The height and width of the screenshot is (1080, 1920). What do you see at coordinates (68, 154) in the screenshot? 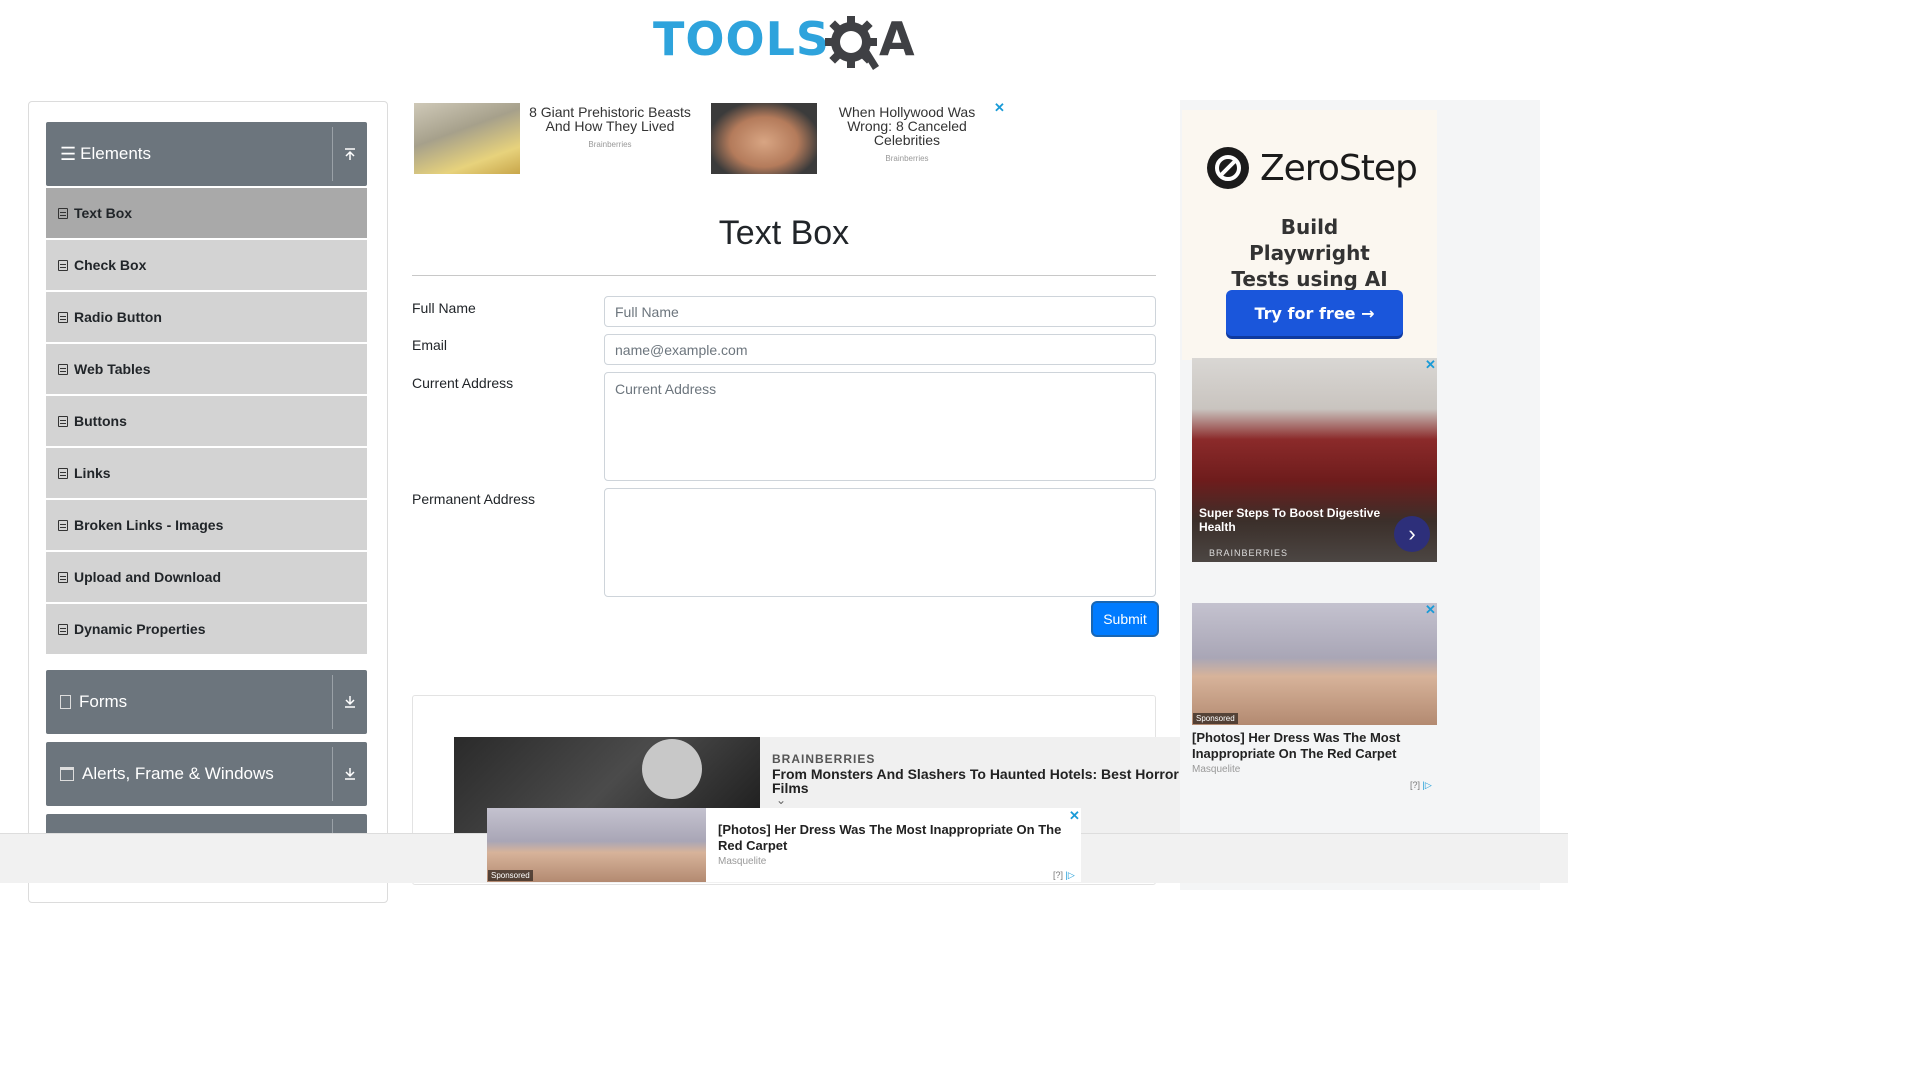
I see `hamburger-icon: ☰` at bounding box center [68, 154].